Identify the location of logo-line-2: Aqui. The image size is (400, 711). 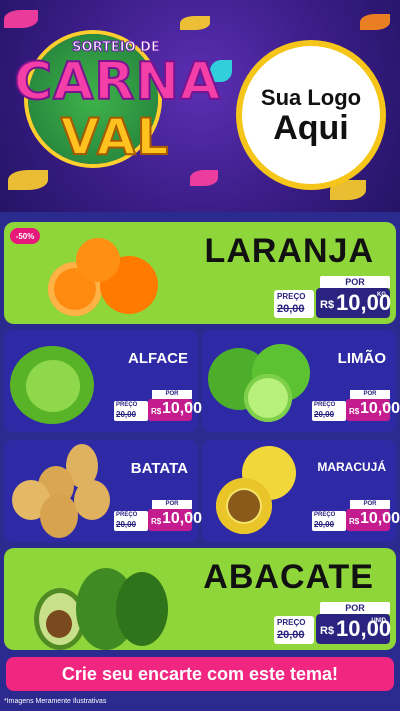
(311, 128).